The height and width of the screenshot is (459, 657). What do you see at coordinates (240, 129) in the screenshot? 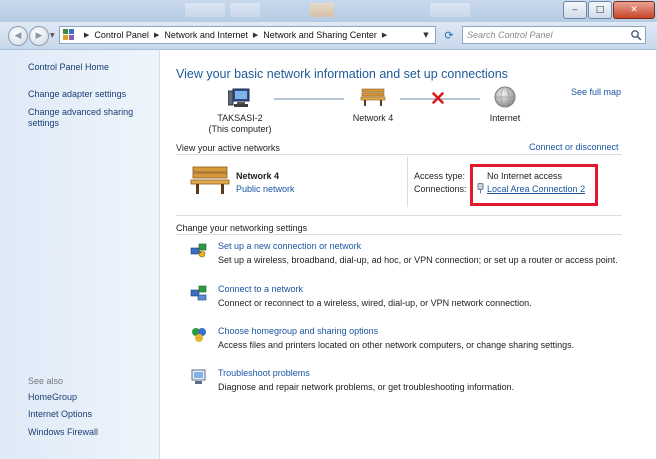
I see `computer-subtitle: (This computer)` at bounding box center [240, 129].